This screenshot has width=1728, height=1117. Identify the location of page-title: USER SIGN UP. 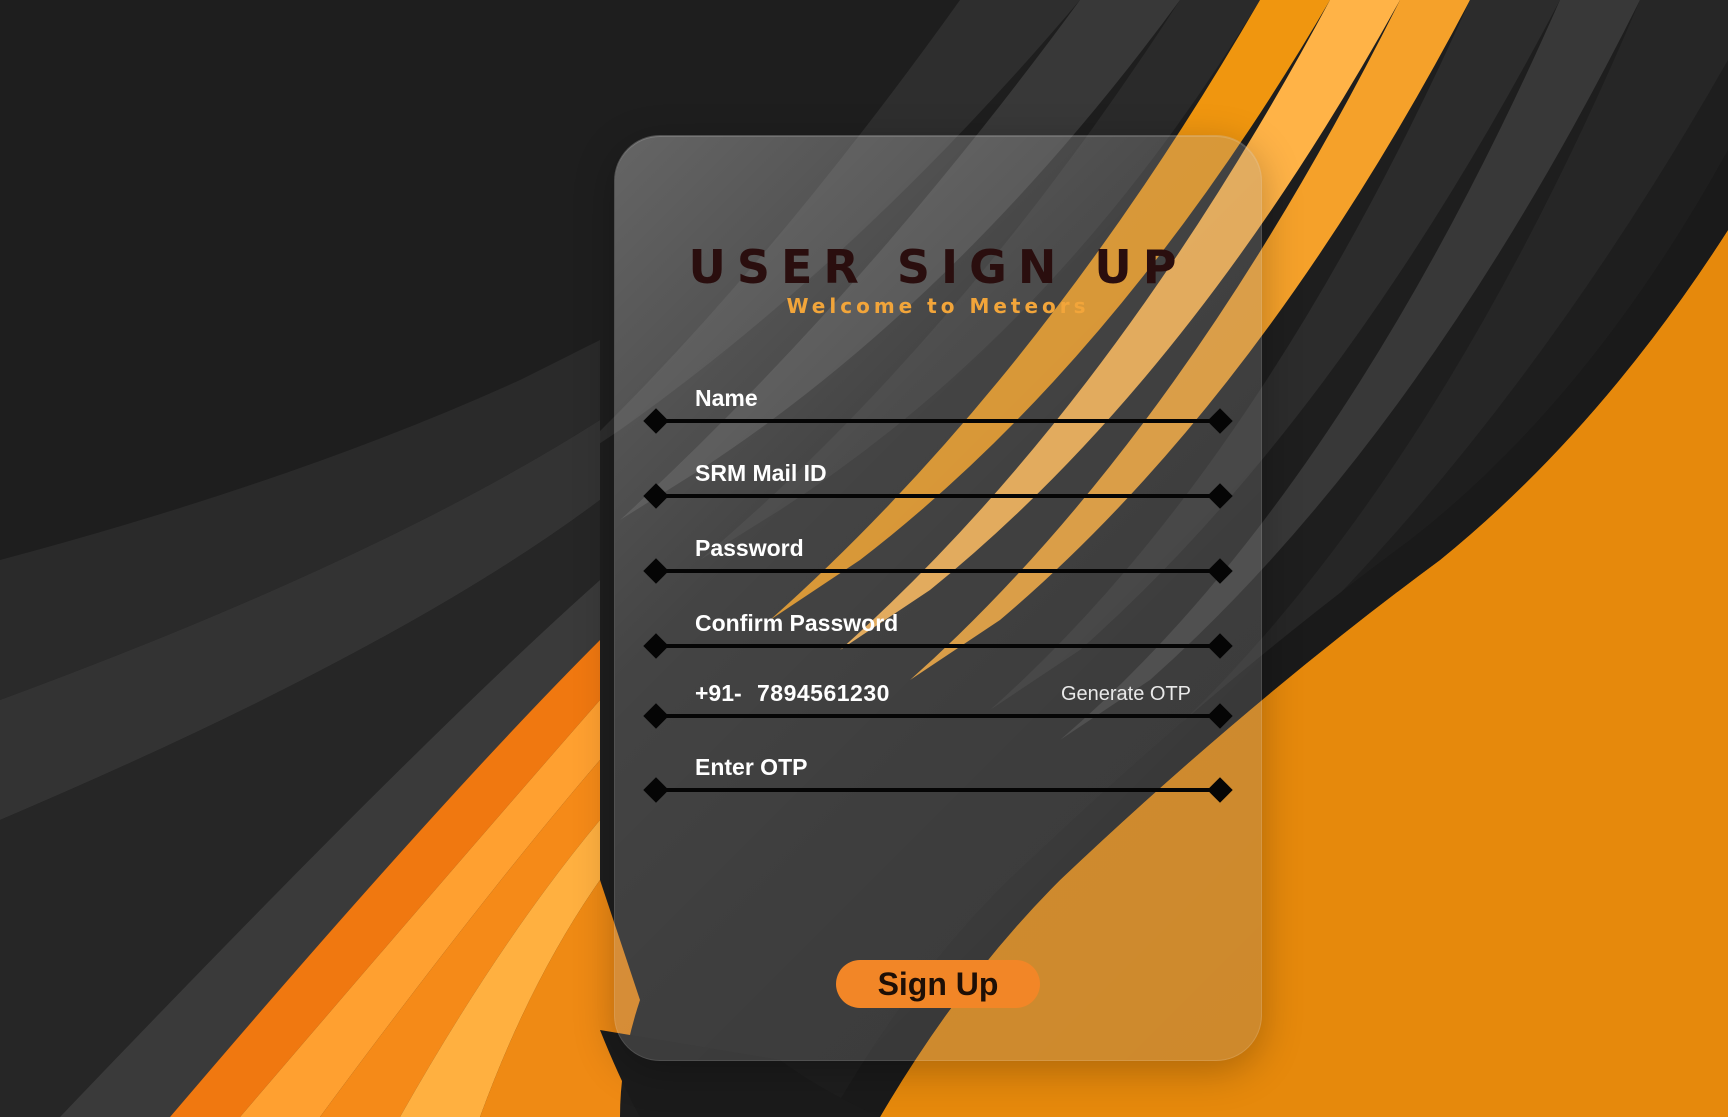
(938, 267).